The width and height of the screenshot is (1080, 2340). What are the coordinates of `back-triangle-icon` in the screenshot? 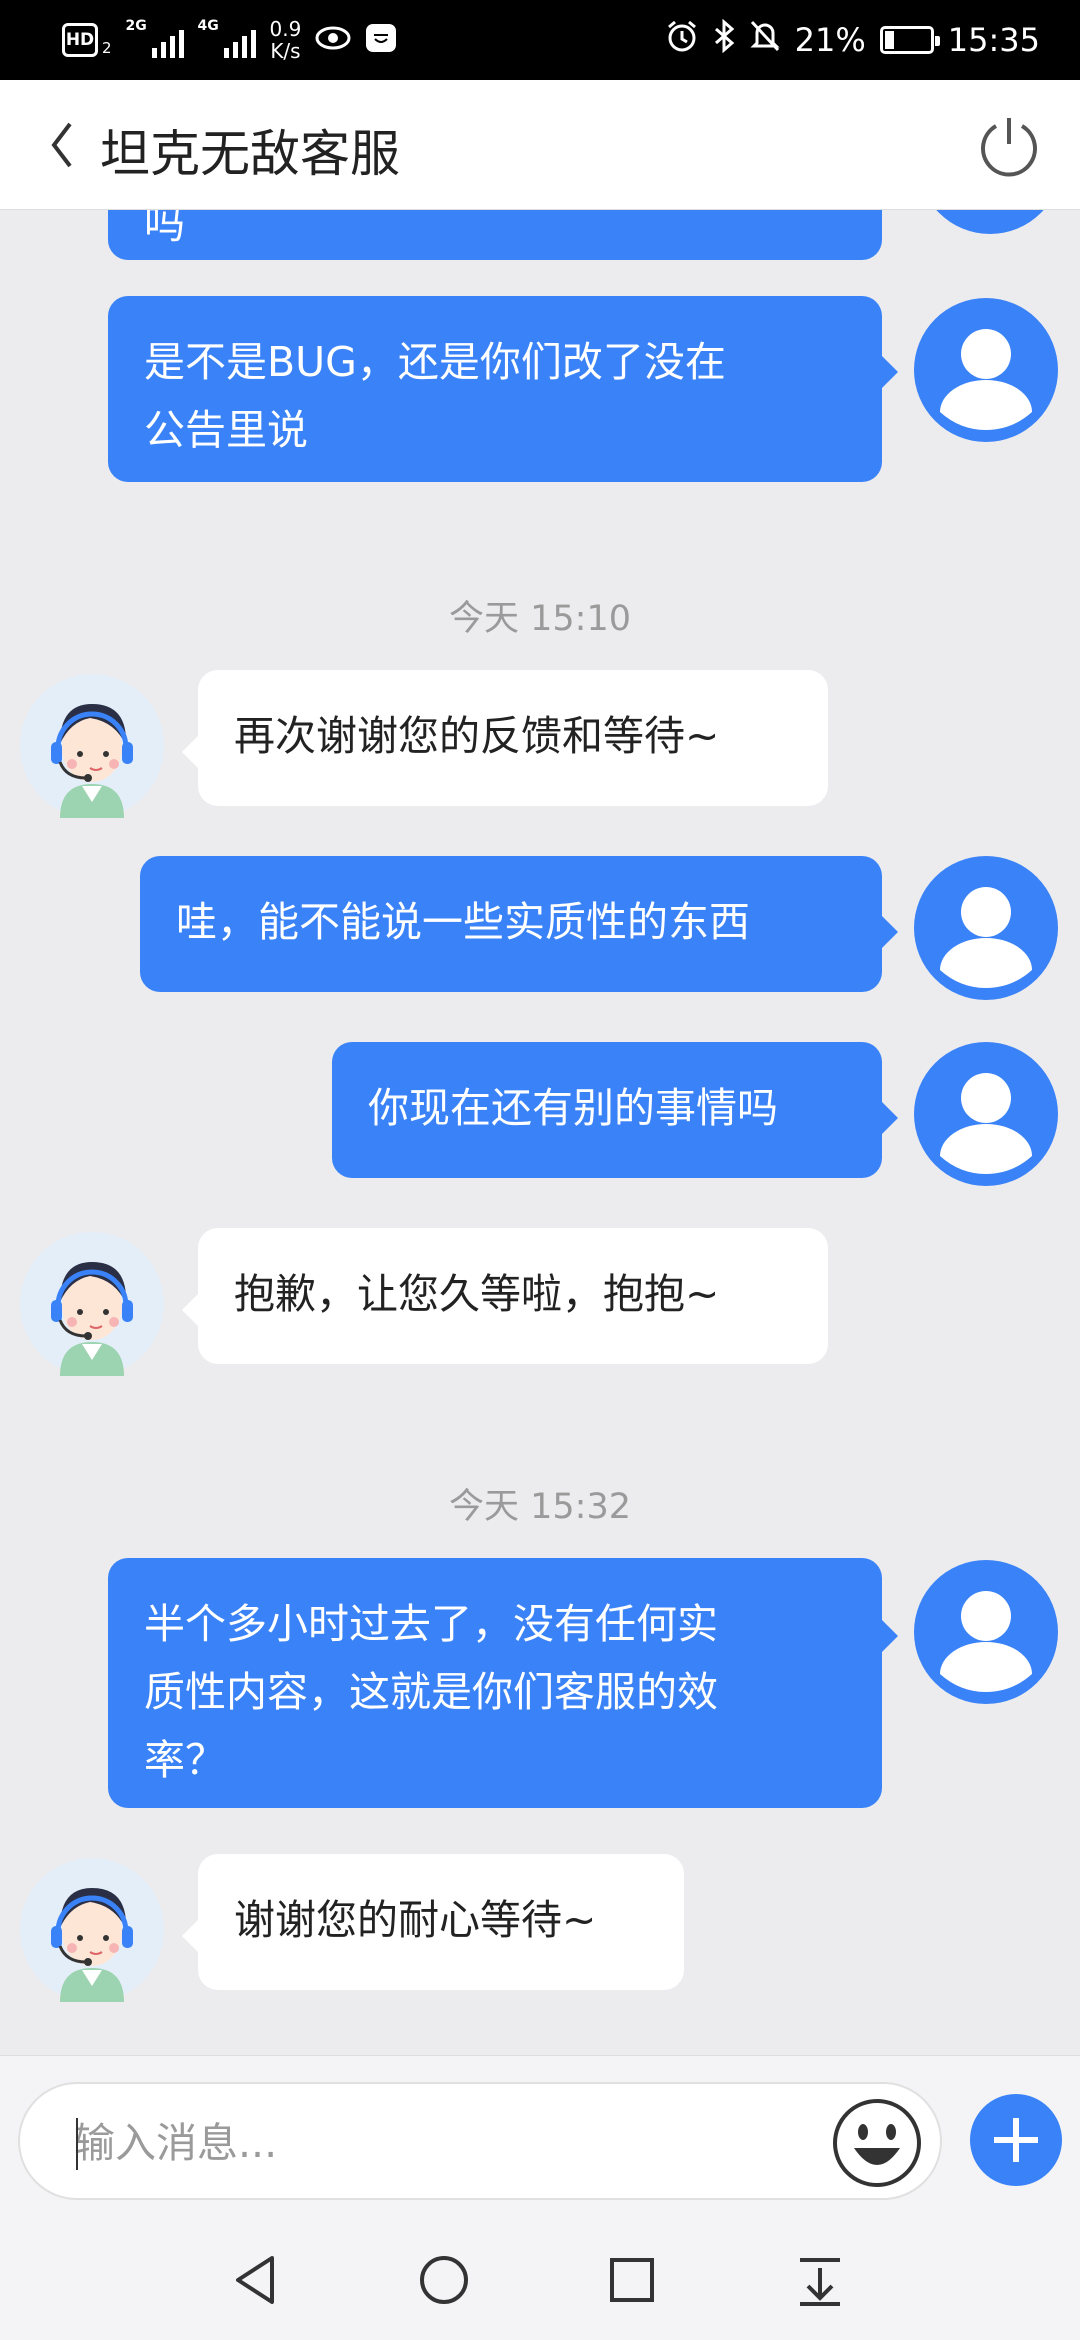 It's located at (255, 2280).